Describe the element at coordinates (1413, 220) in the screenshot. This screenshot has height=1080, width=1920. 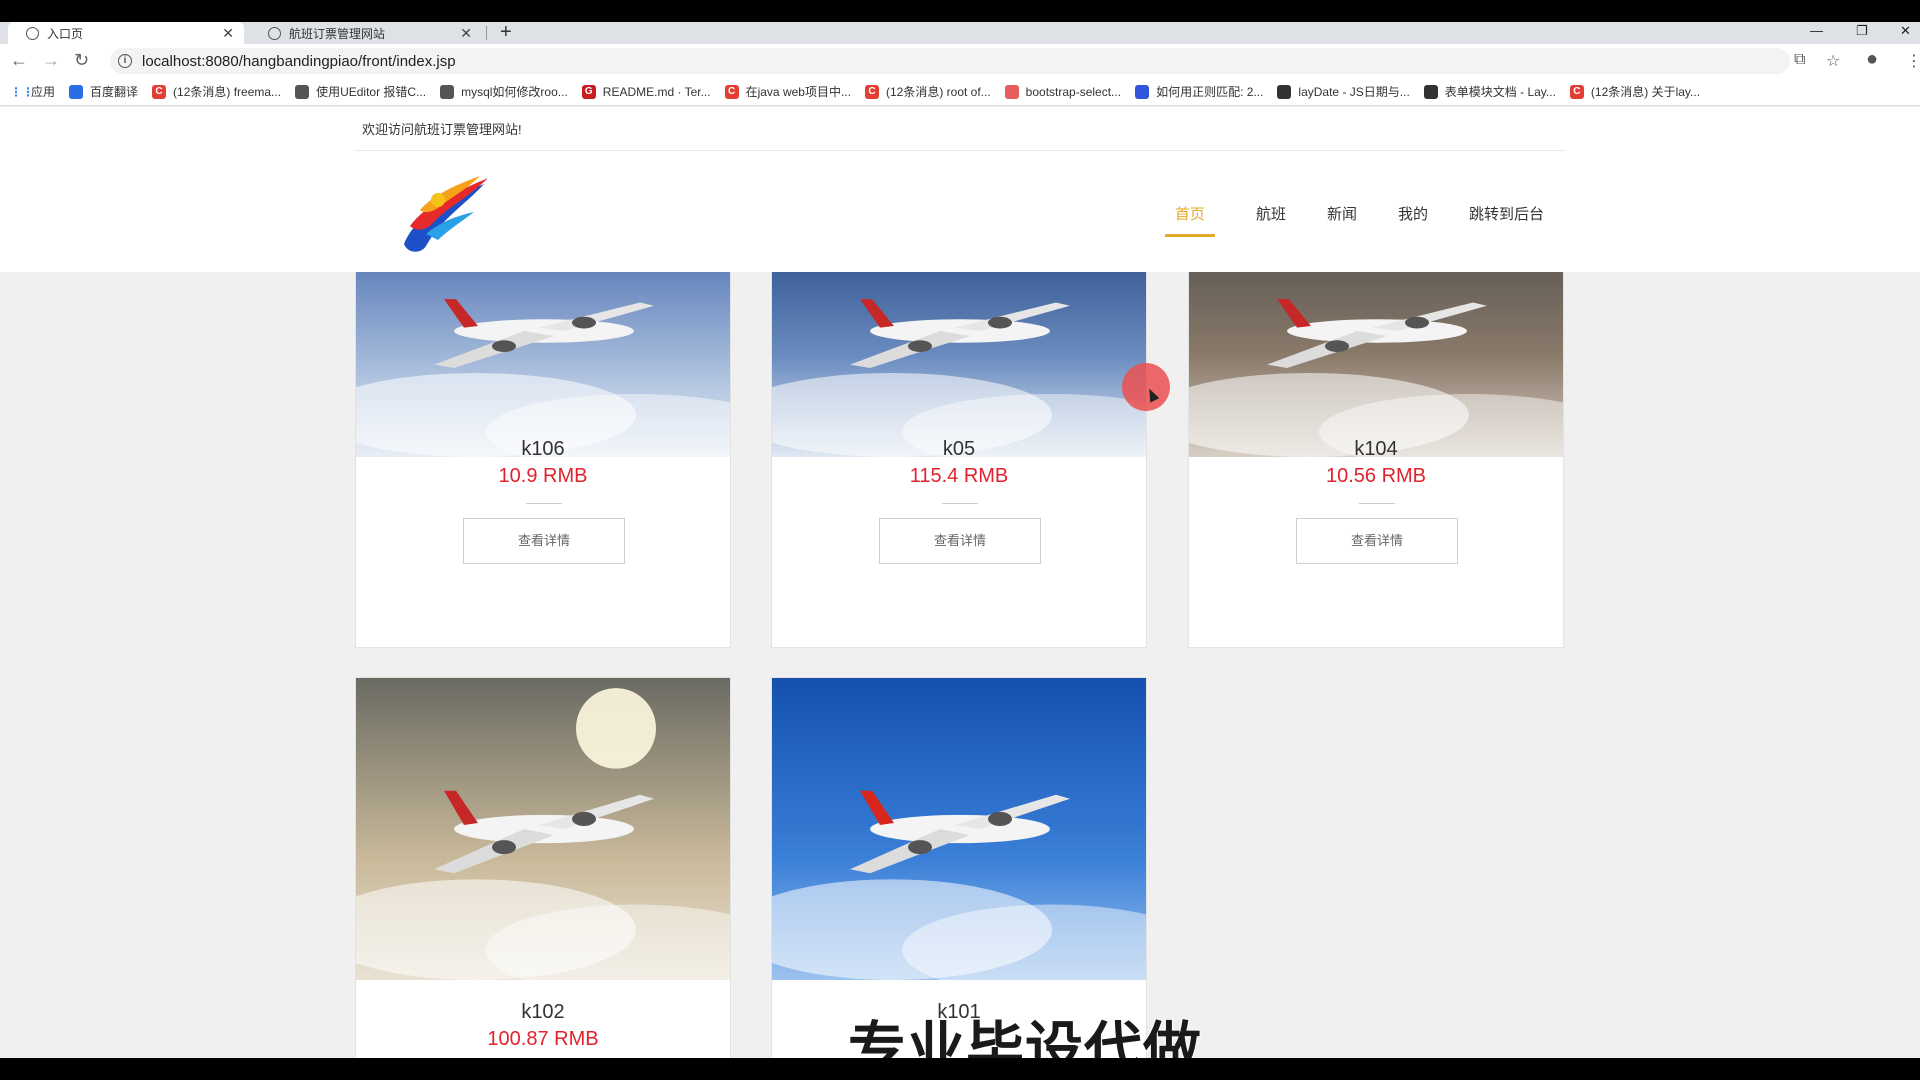
I see `nav-item: 我的` at that location.